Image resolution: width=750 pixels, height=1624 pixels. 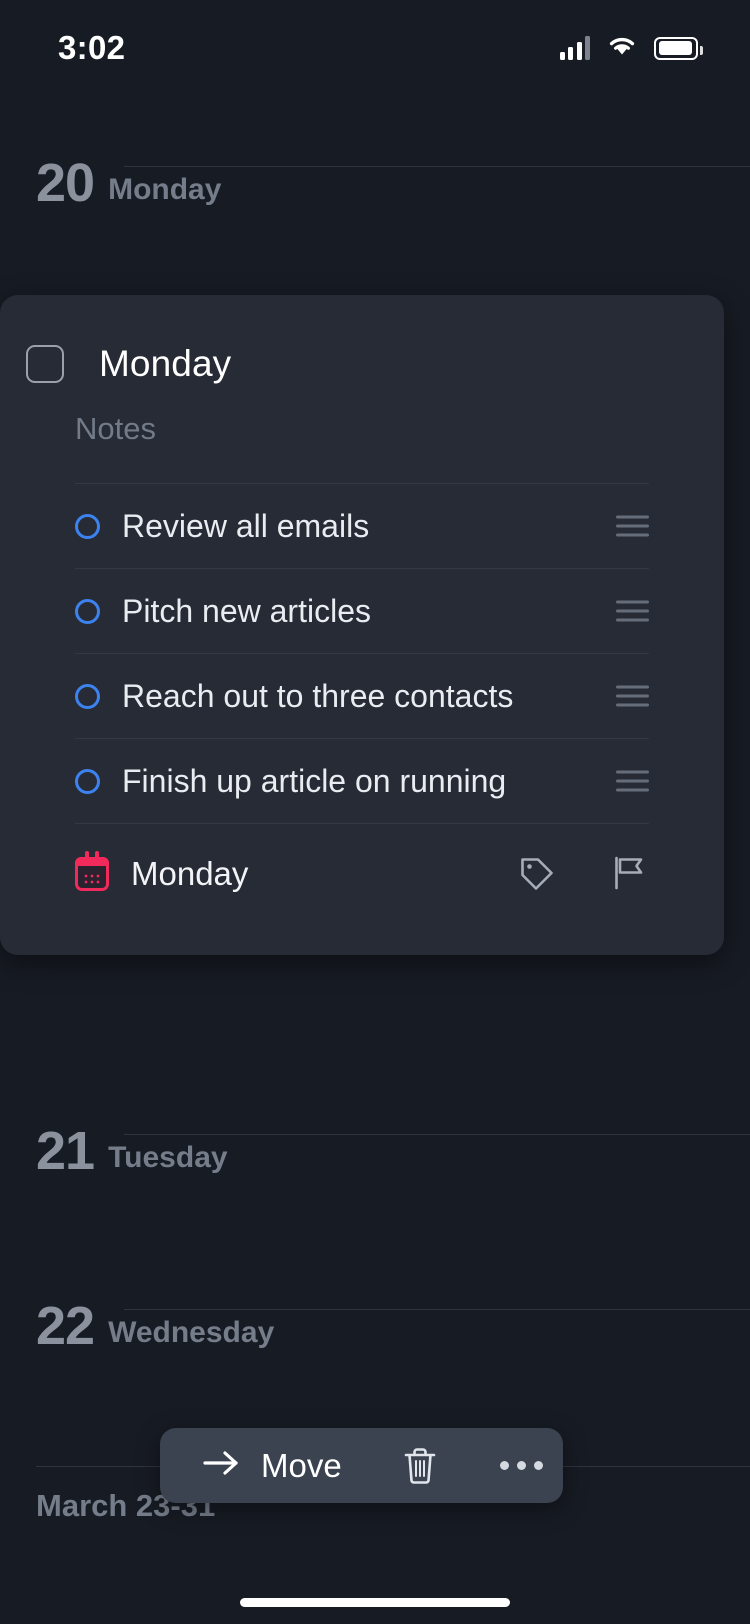 I want to click on day-header-22: 22 Wednesday, so click(x=375, y=1326).